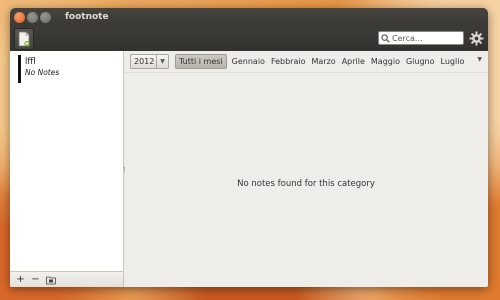 This screenshot has height=300, width=500. I want to click on month-tab-febbraio: Febbraio, so click(288, 61).